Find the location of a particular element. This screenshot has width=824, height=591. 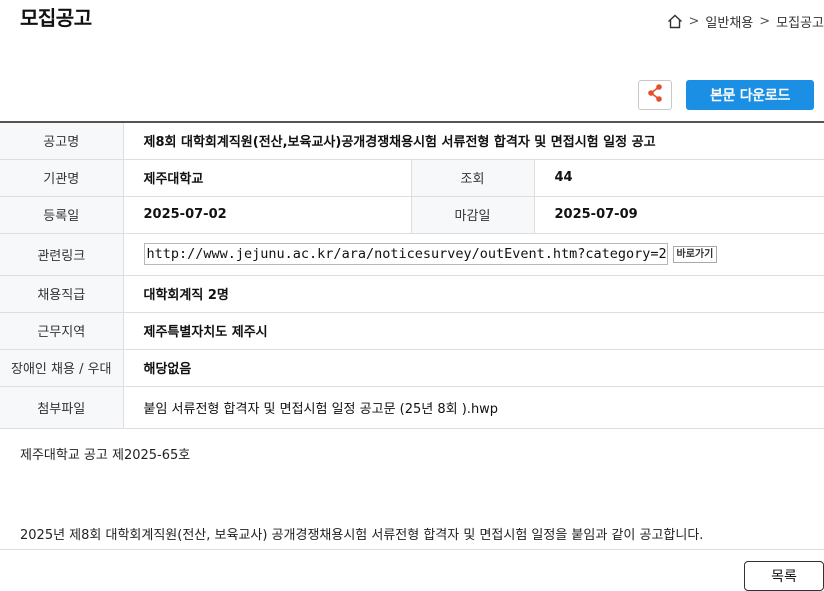

breadcrumb-item-general-recruit: 일반채용 is located at coordinates (729, 21).